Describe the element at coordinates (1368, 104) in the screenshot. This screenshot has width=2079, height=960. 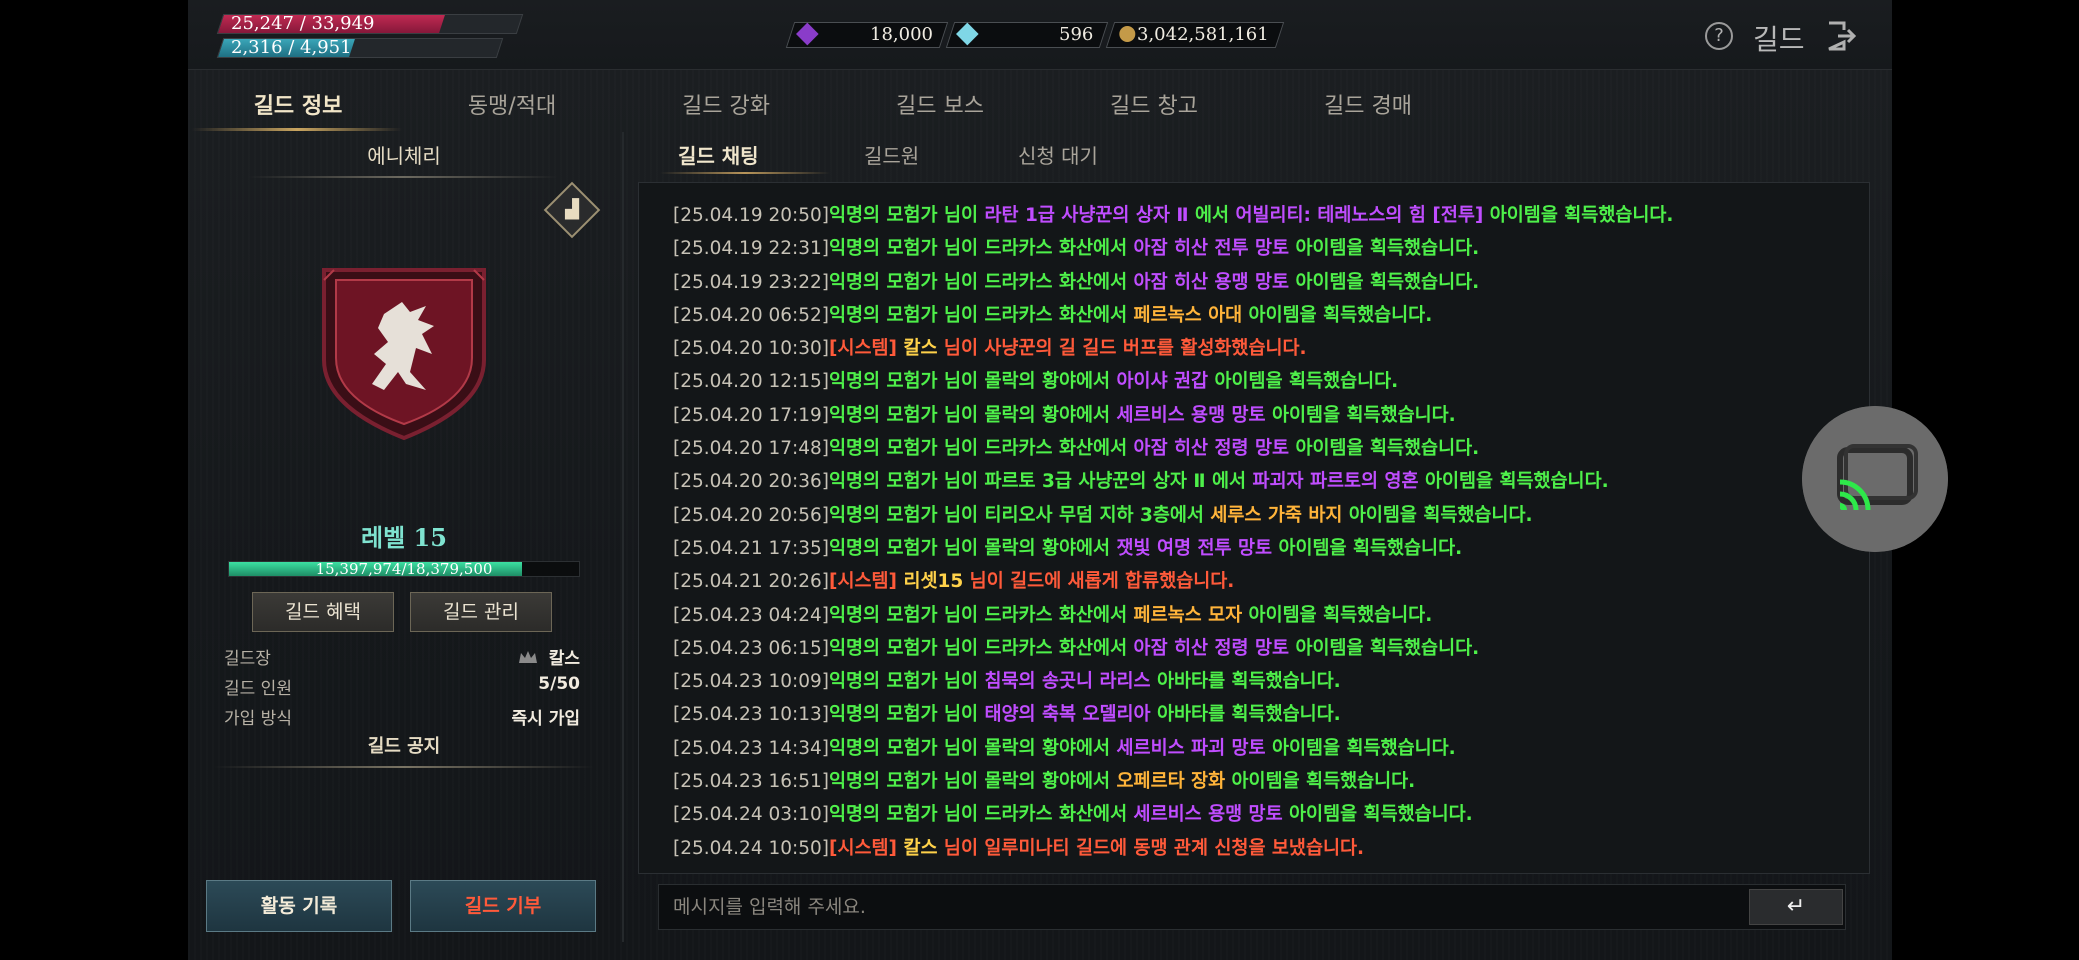
I see `tab-guild-auction: 길드 경매` at that location.